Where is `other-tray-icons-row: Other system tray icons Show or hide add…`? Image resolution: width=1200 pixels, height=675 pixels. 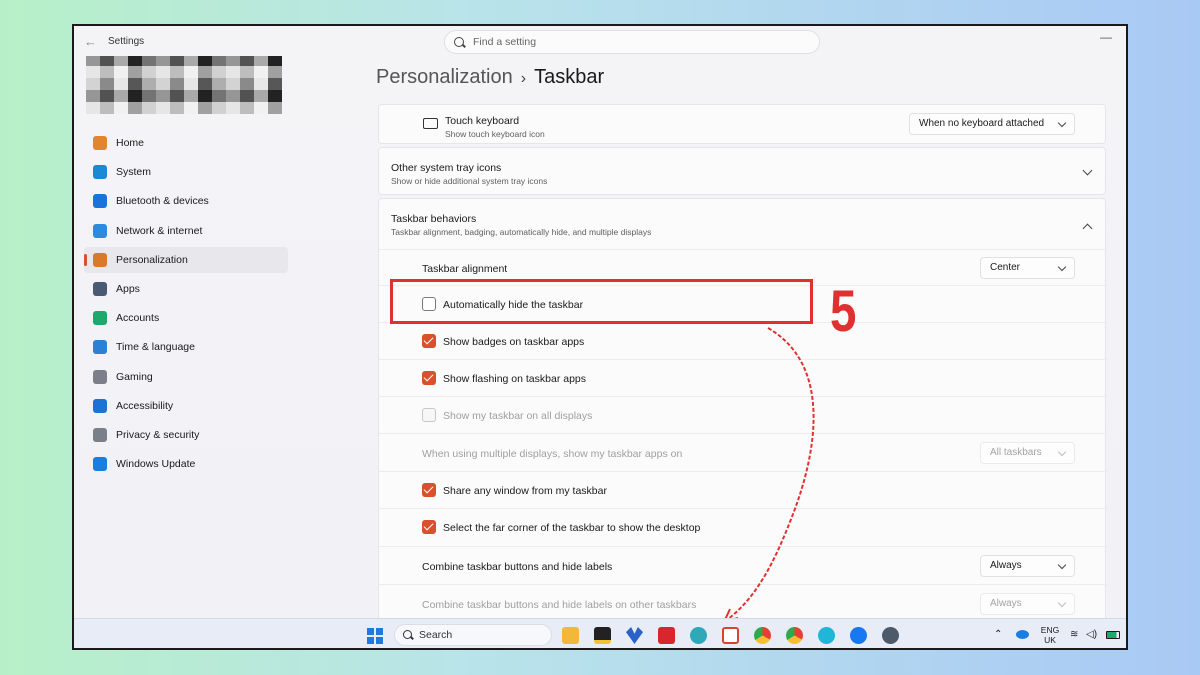 other-tray-icons-row: Other system tray icons Show or hide add… is located at coordinates (742, 171).